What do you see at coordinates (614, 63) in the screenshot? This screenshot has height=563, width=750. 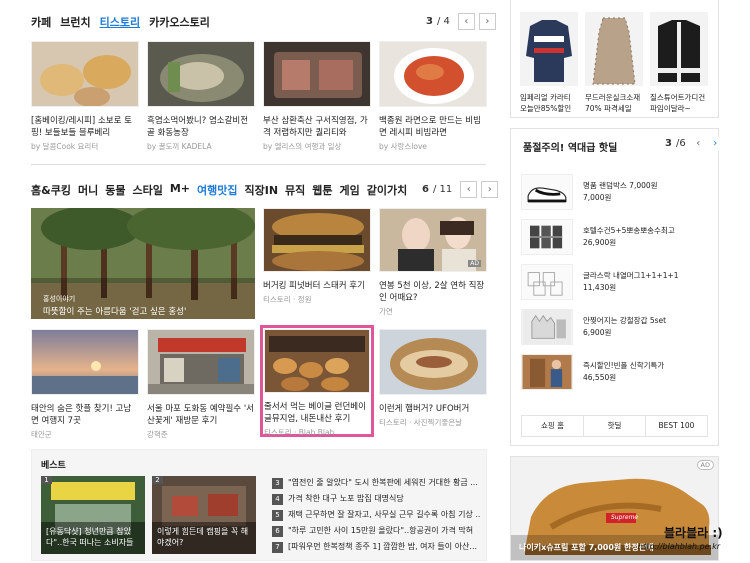 I see `shop-item: 무드러운실크소재 70% 파격세일` at bounding box center [614, 63].